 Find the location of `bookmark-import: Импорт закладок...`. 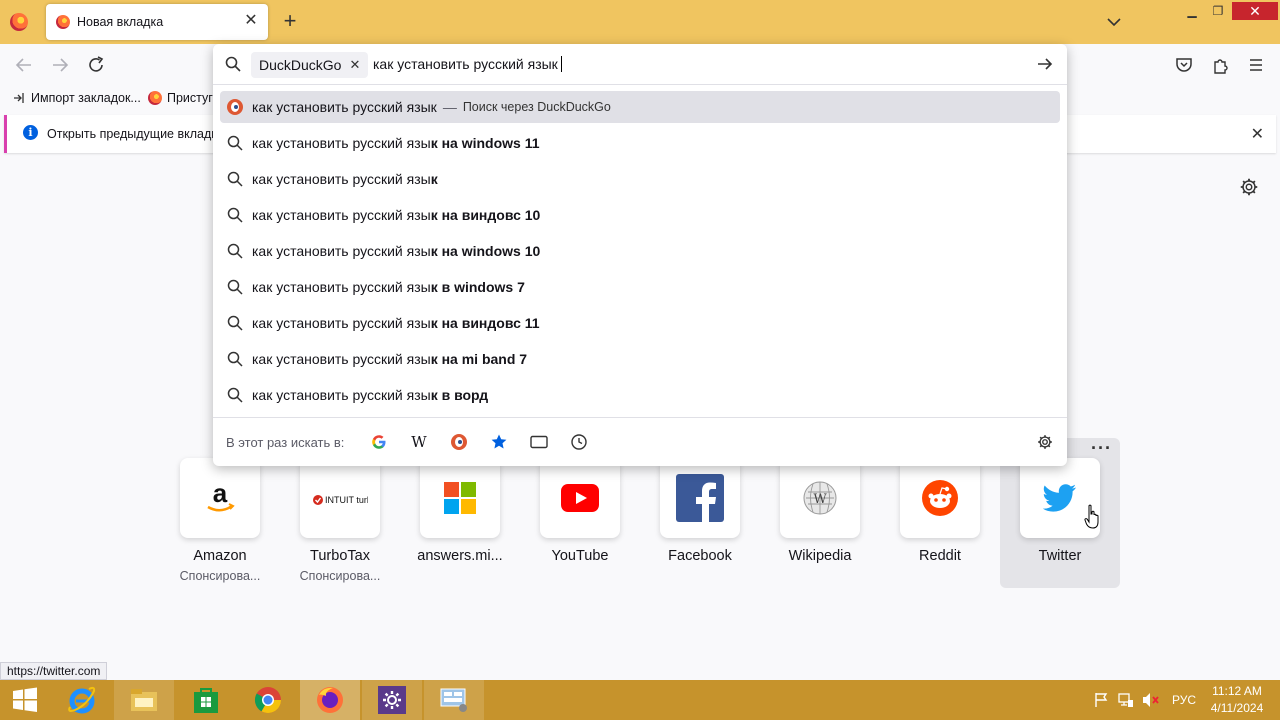

bookmark-import: Импорт закладок... is located at coordinates (76, 98).